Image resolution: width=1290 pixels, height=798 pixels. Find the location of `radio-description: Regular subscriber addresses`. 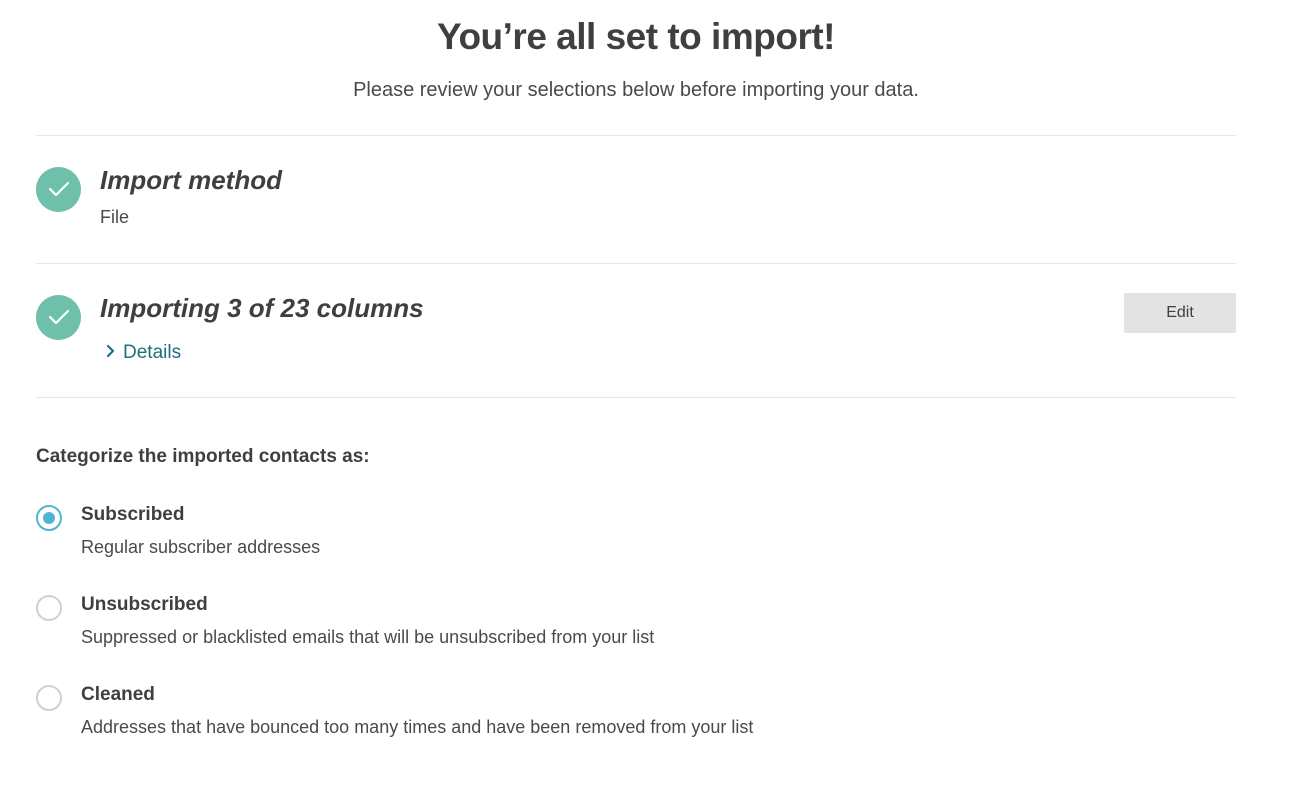

radio-description: Regular subscriber addresses is located at coordinates (201, 547).